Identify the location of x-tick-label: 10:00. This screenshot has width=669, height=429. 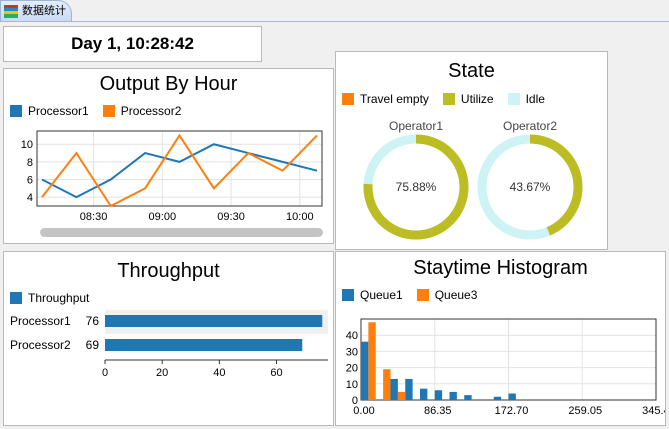
(300, 217).